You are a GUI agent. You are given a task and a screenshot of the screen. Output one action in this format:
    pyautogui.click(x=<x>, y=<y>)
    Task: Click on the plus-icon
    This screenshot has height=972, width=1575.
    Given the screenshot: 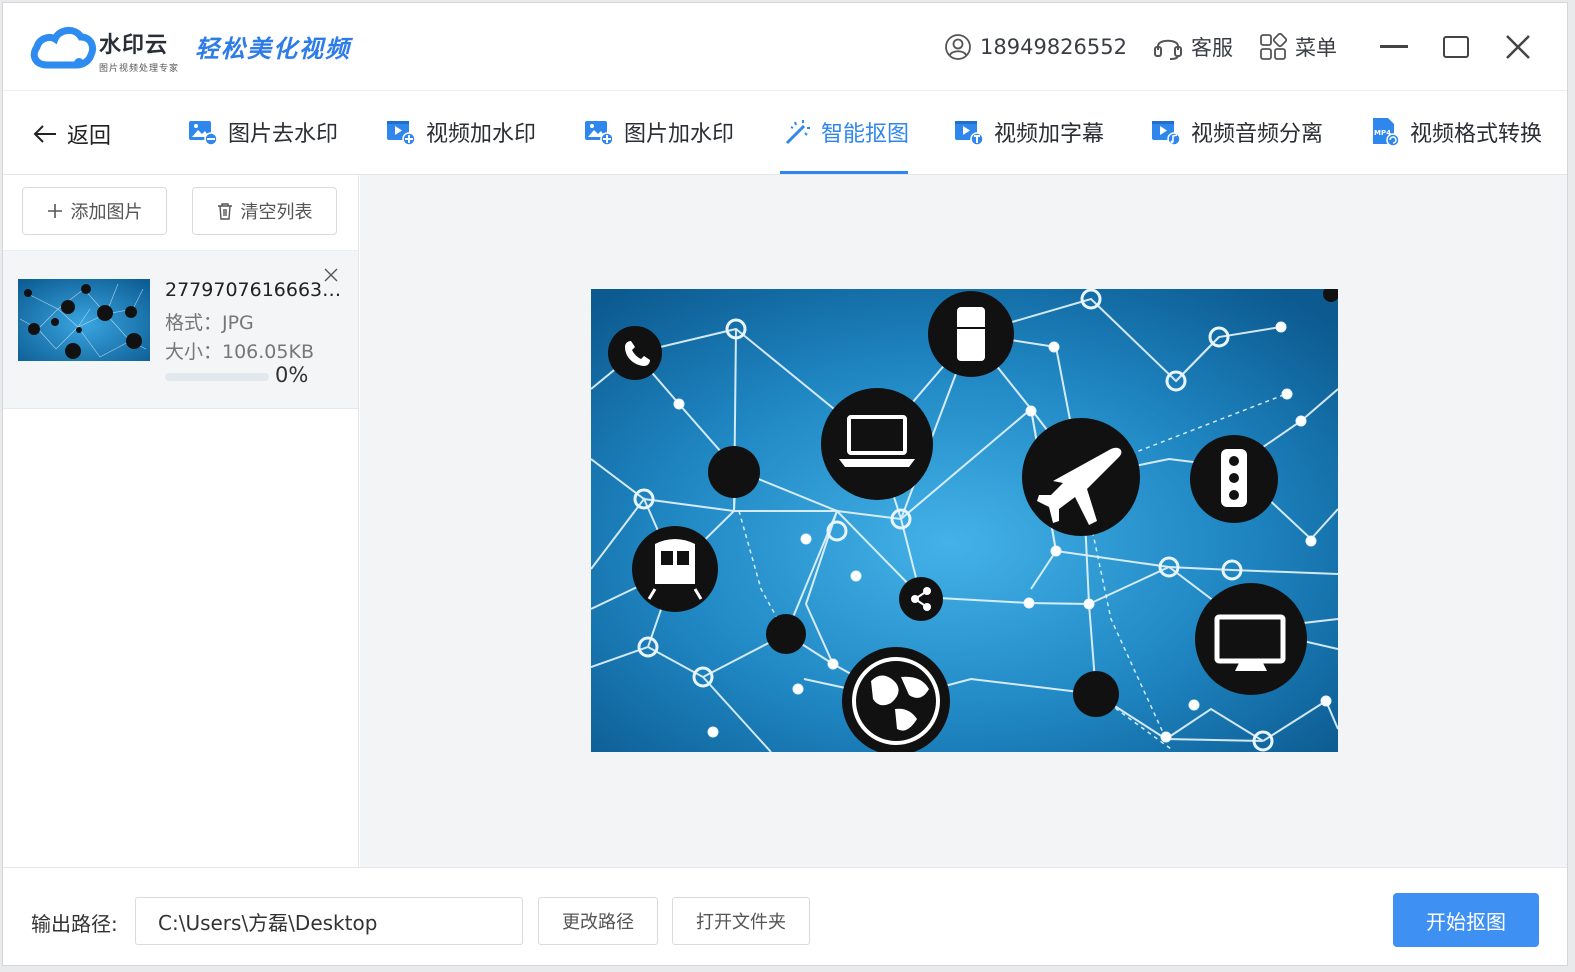 What is the action you would take?
    pyautogui.click(x=54, y=211)
    